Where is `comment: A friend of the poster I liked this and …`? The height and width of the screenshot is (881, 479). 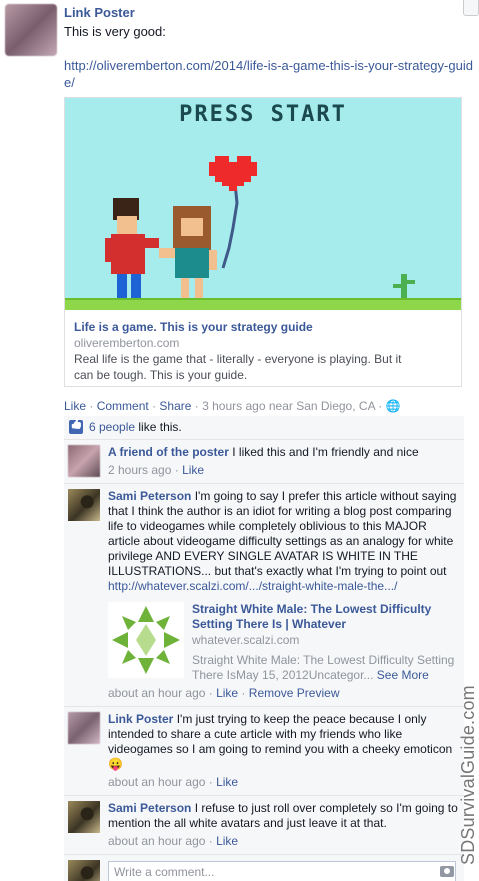
comment: A friend of the poster I liked this and … is located at coordinates (264, 462).